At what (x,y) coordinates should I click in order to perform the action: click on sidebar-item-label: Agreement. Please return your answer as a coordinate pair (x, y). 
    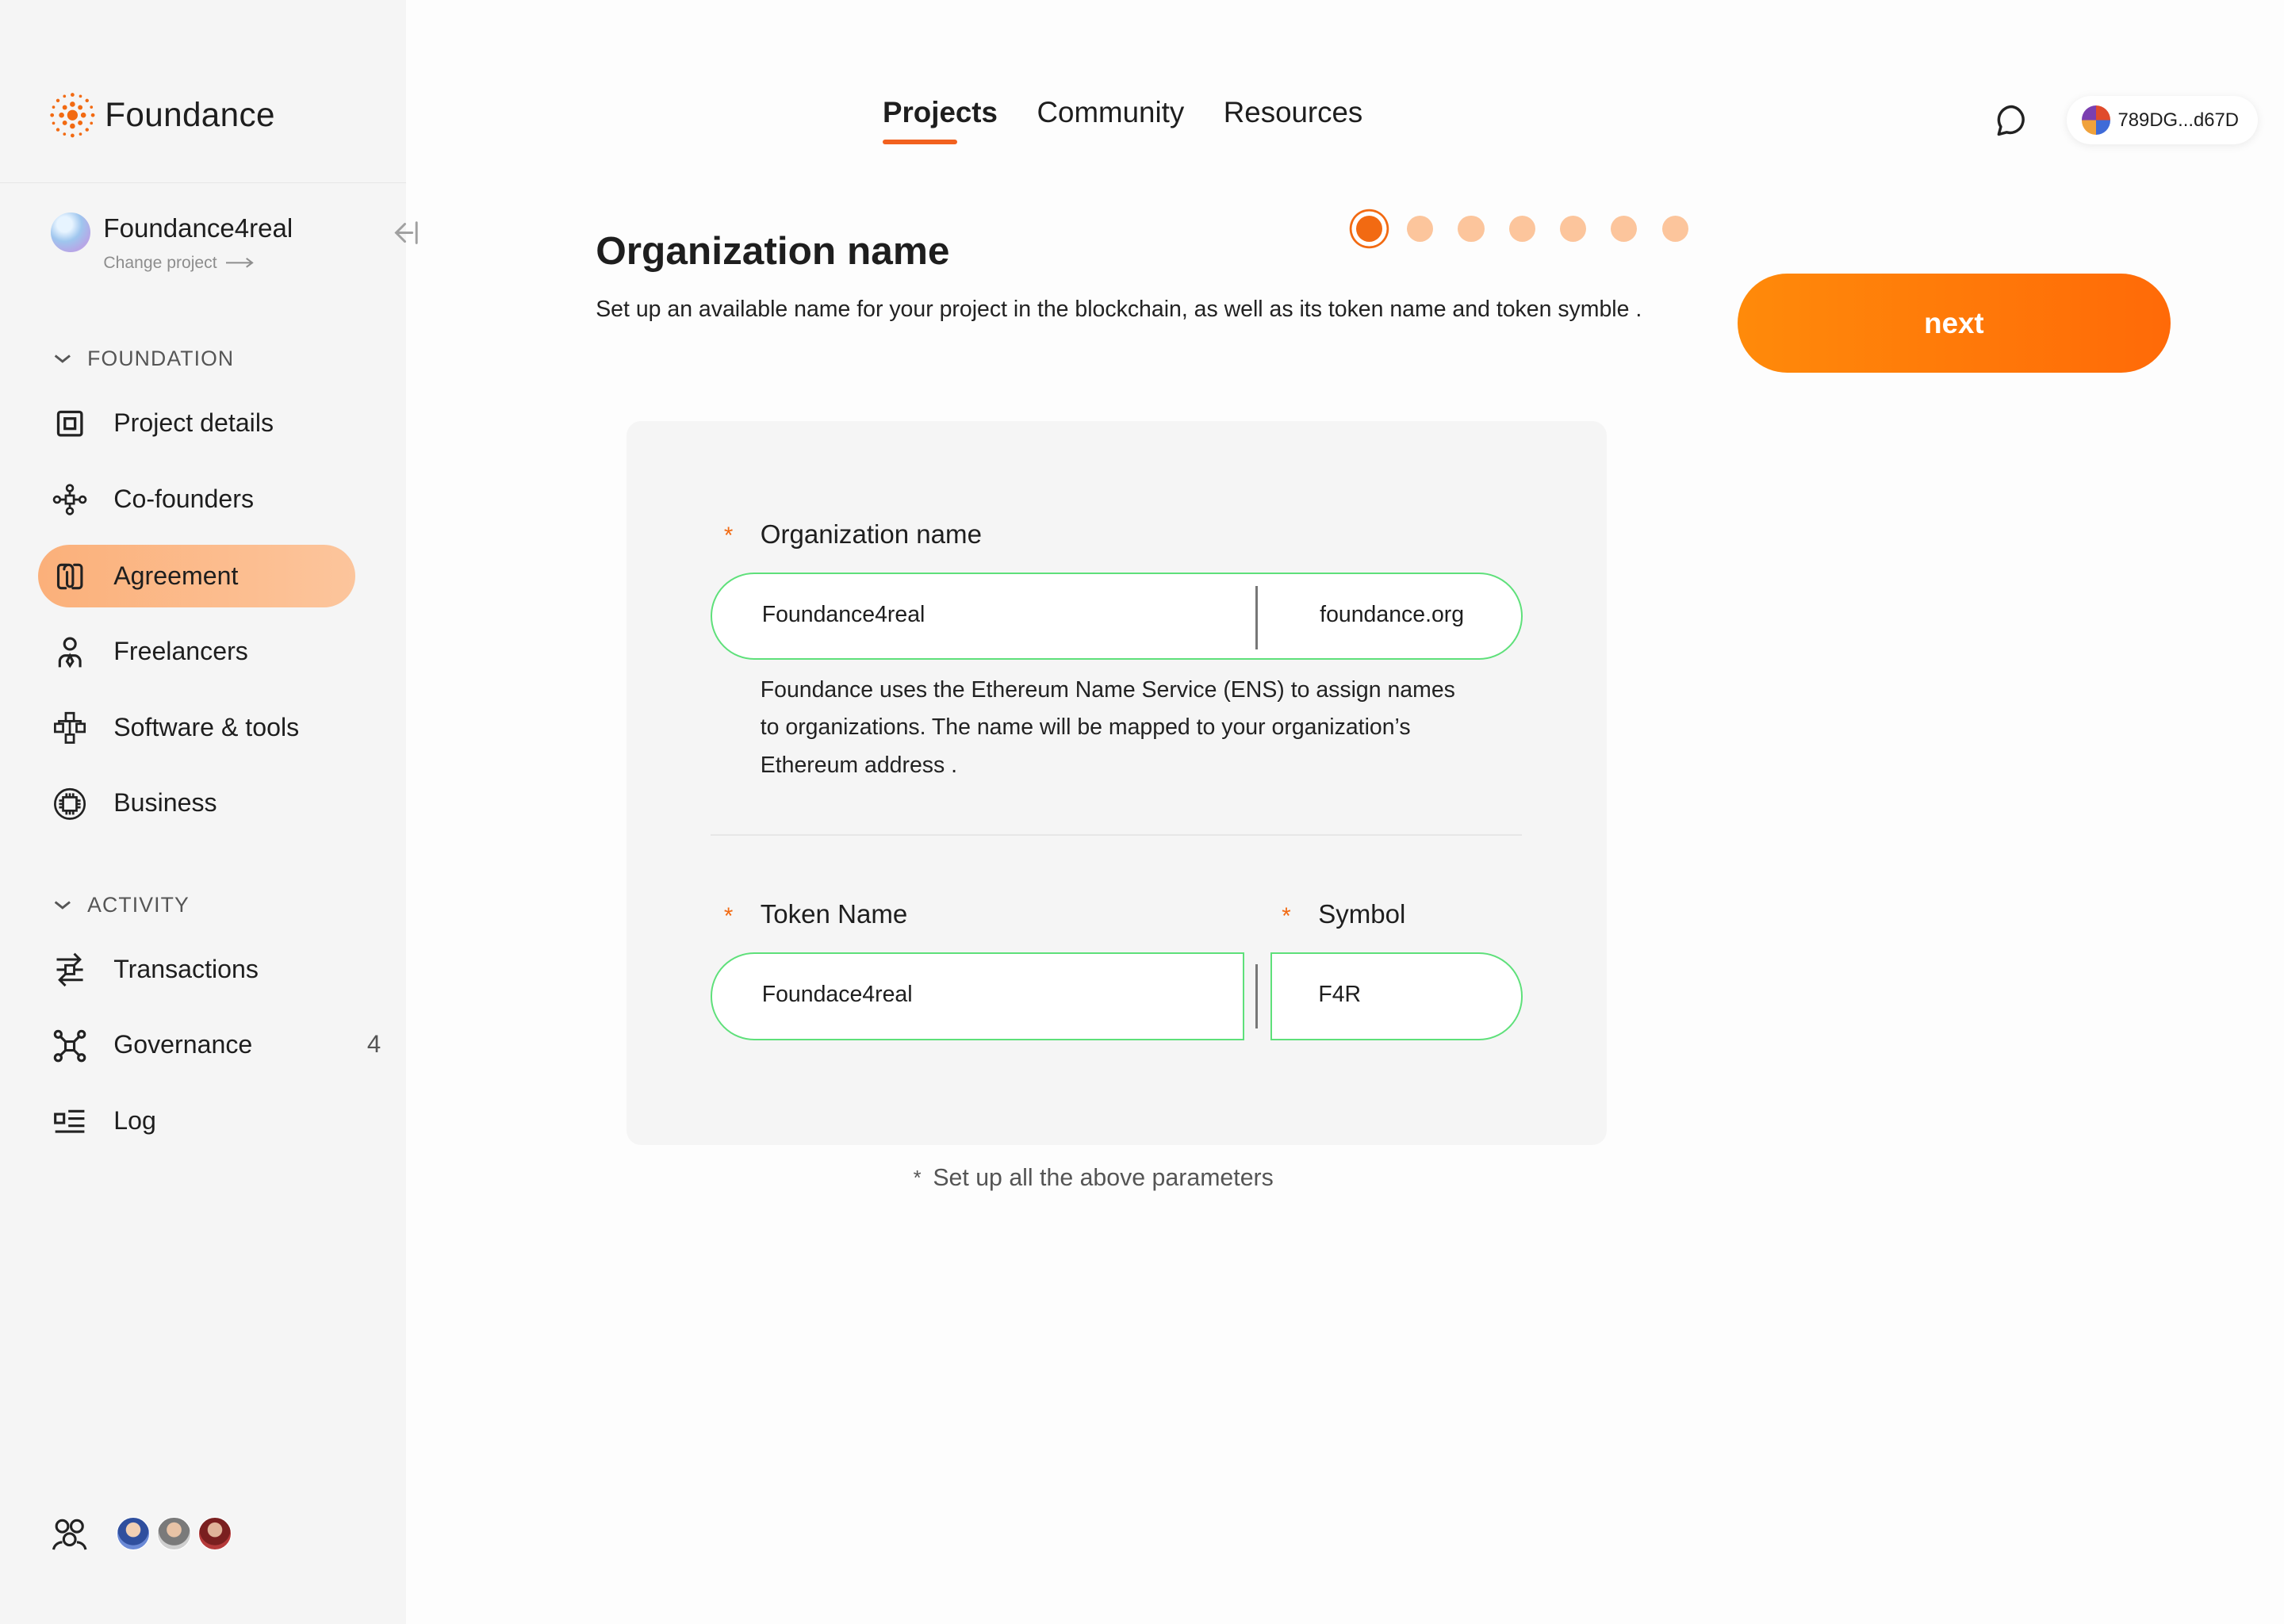
    Looking at the image, I should click on (176, 575).